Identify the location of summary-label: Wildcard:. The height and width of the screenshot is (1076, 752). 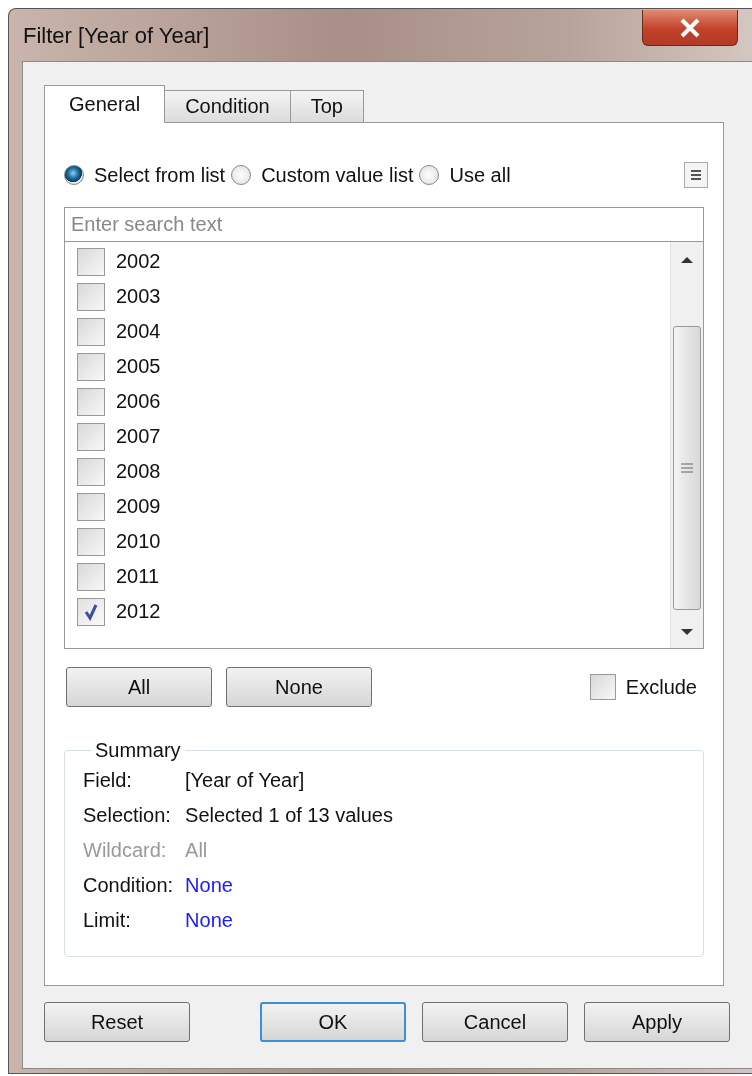
(125, 850).